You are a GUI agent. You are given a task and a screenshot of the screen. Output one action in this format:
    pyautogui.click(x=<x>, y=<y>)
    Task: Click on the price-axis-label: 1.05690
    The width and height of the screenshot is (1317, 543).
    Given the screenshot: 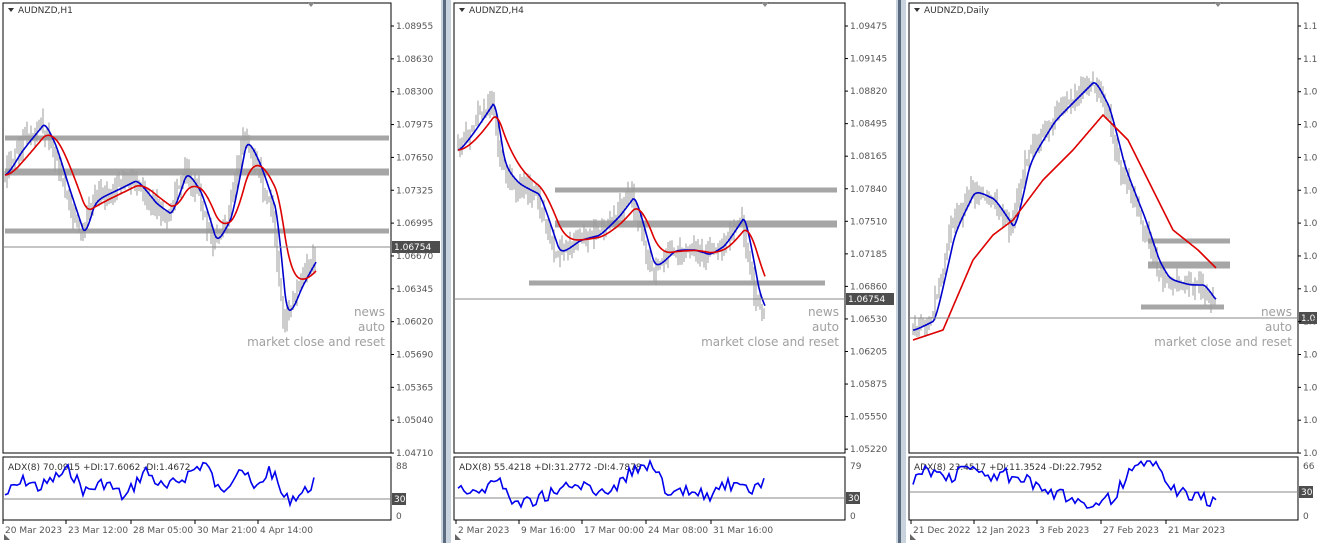 What is the action you would take?
    pyautogui.click(x=414, y=356)
    